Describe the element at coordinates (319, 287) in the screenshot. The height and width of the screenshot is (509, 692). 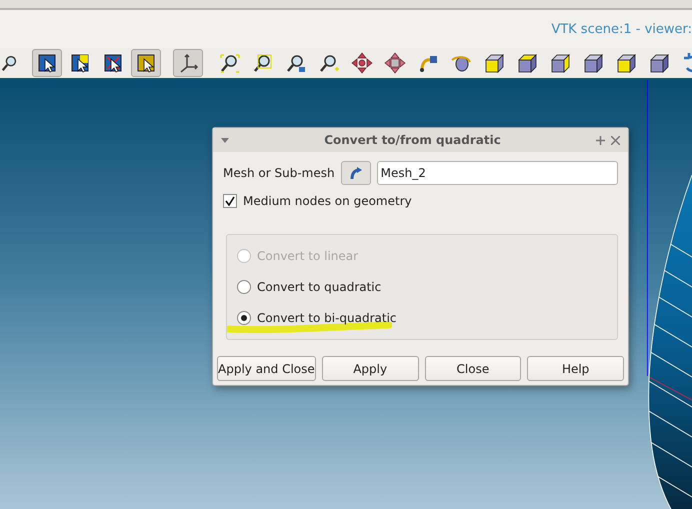
I see `radio-label: Convert to quadratic` at that location.